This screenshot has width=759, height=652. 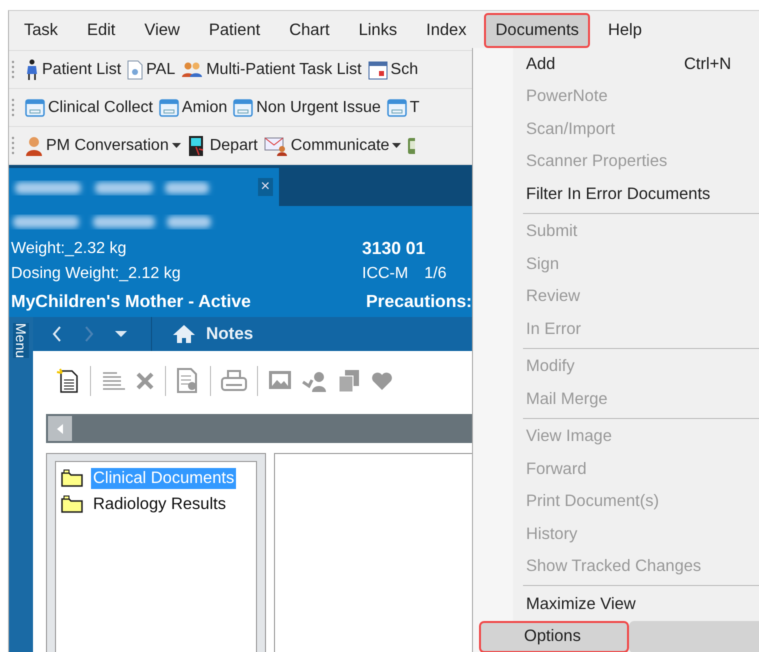 I want to click on printer-icon, so click(x=234, y=381).